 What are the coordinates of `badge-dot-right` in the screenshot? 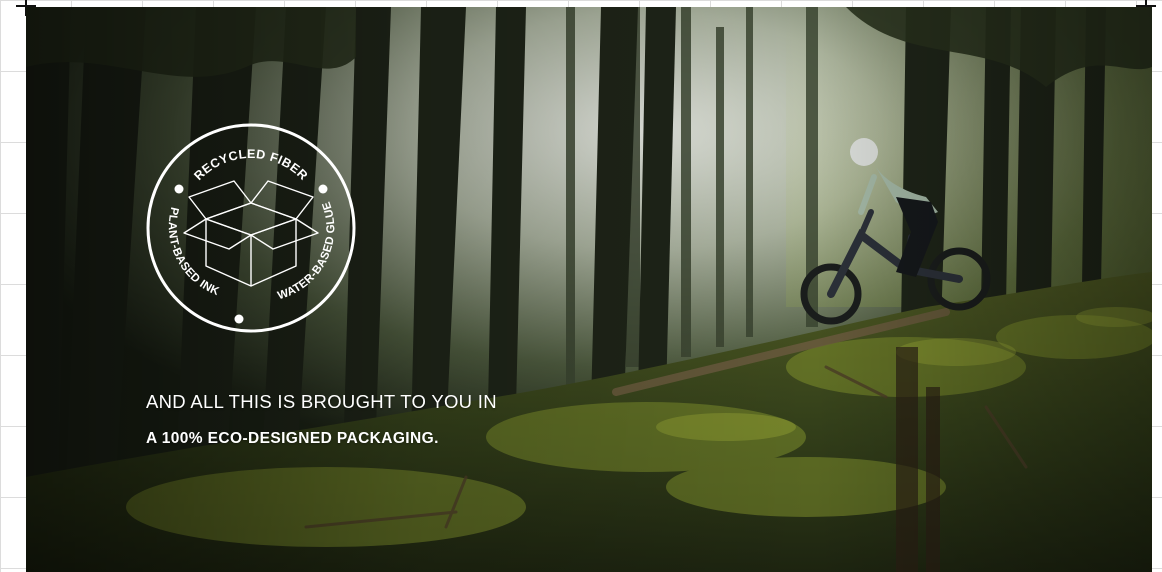 It's located at (323, 189).